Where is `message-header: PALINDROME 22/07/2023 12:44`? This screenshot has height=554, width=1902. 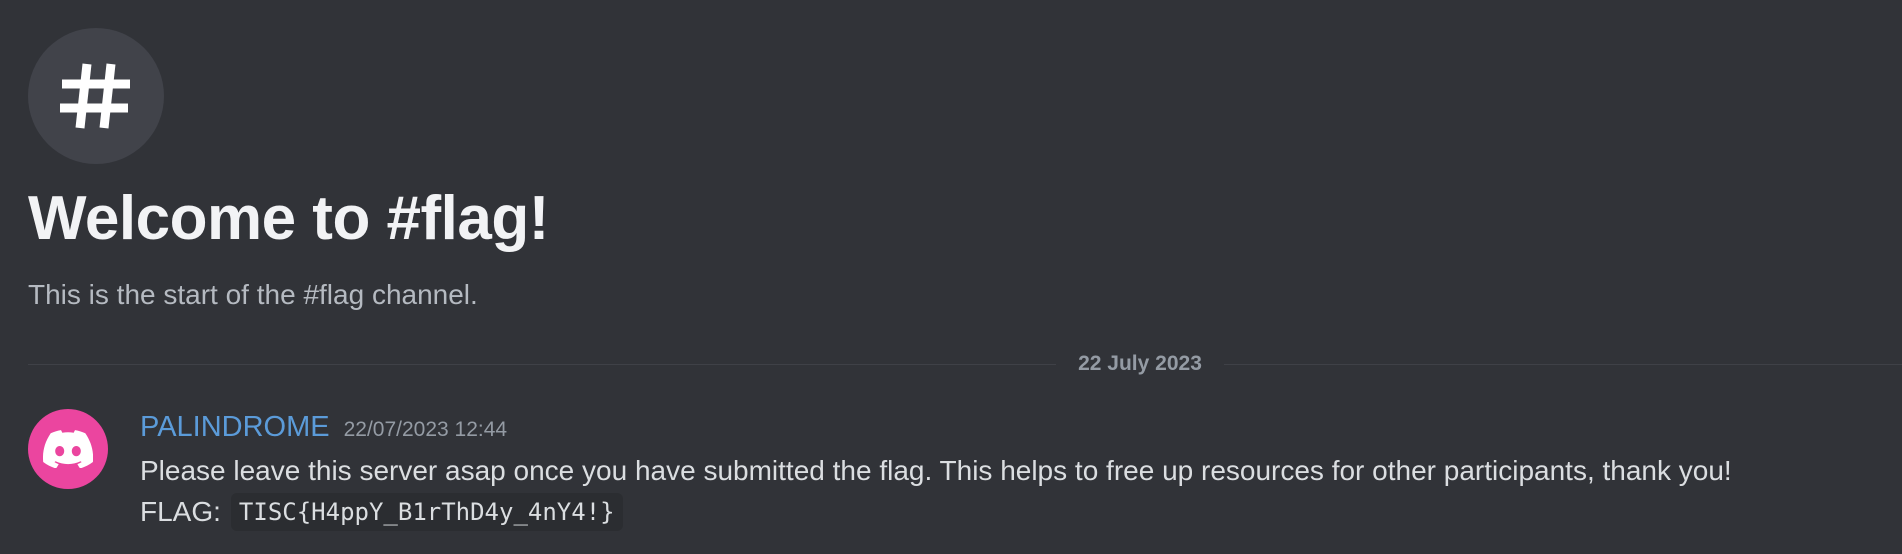
message-header: PALINDROME 22/07/2023 12:44 is located at coordinates (323, 429).